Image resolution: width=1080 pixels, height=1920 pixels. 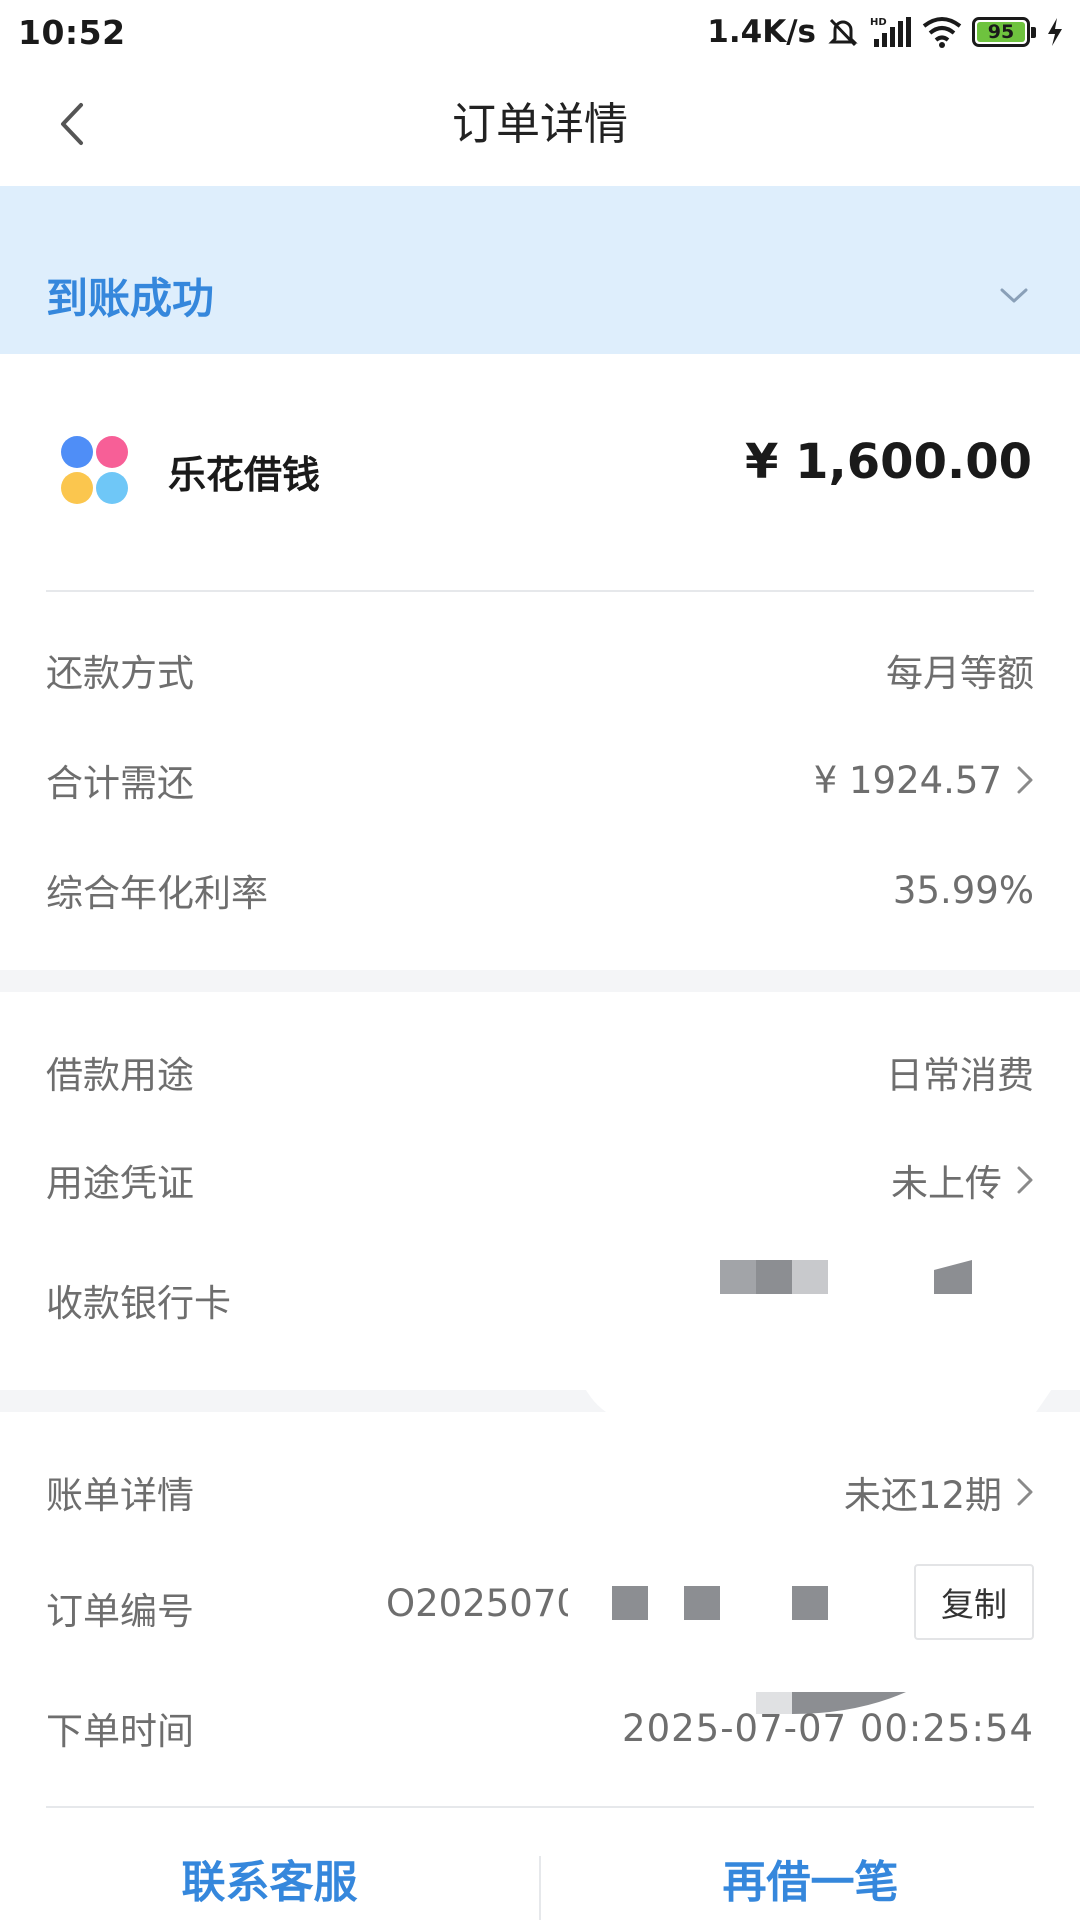 What do you see at coordinates (907, 780) in the screenshot?
I see `total-due-value: ¥ 1924.57` at bounding box center [907, 780].